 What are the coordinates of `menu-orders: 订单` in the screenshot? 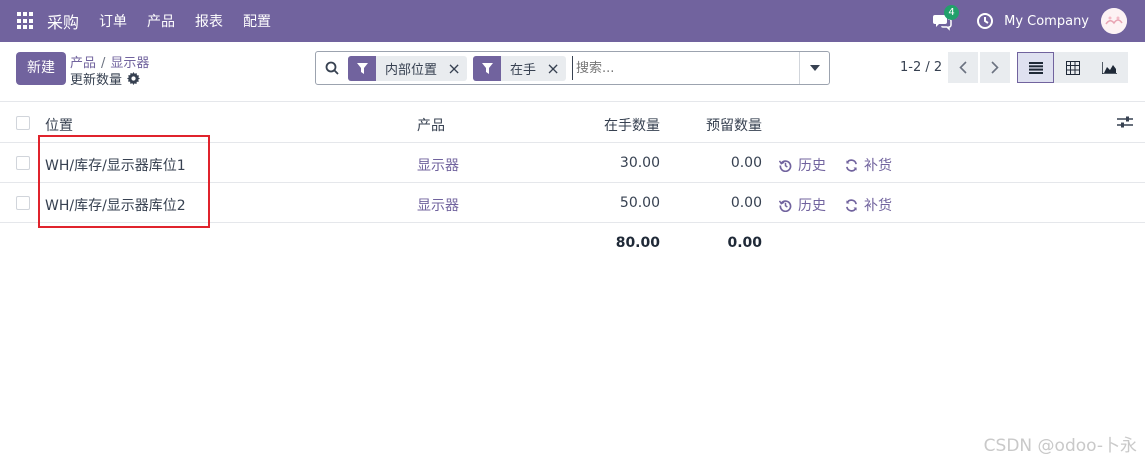 It's located at (113, 21).